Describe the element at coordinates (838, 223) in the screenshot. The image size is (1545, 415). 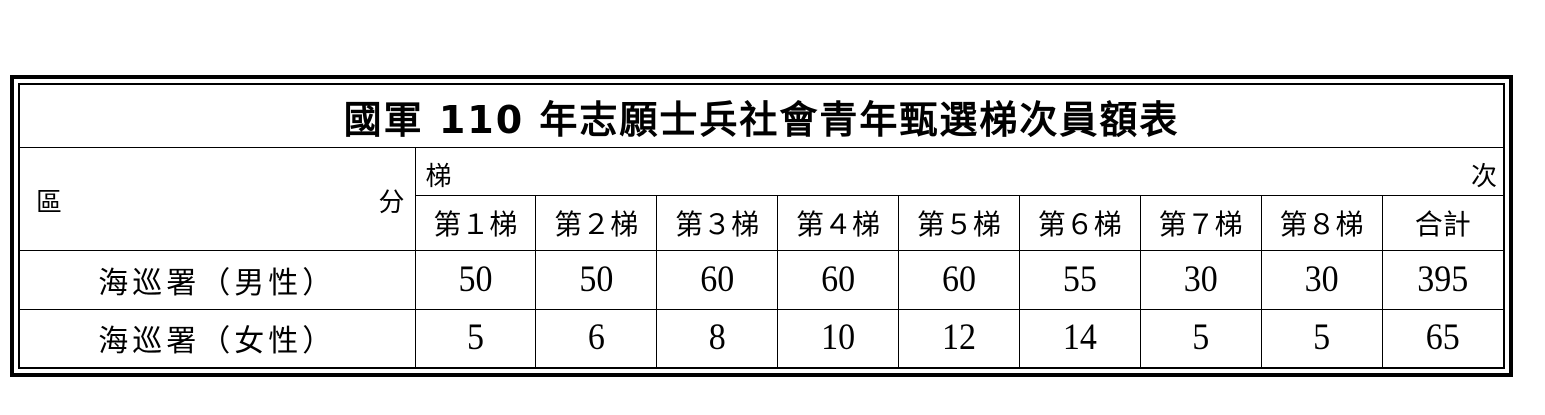
I see `column-header: 第４梯` at that location.